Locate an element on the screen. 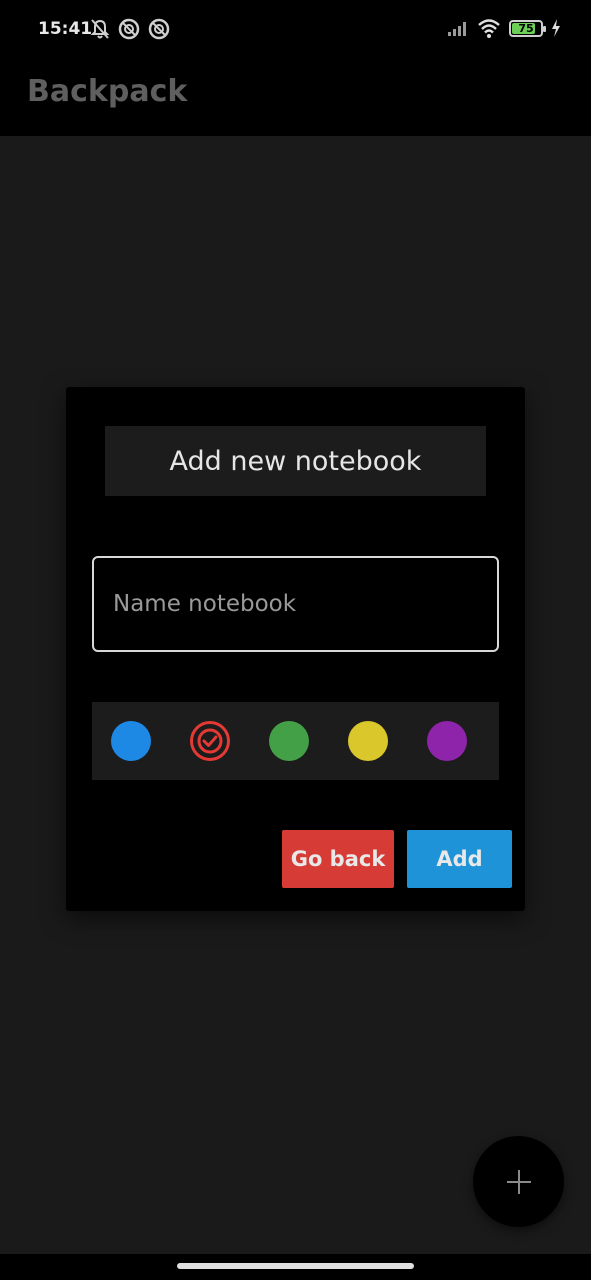 This screenshot has width=591, height=1280. color-swatch-purple is located at coordinates (447, 741).